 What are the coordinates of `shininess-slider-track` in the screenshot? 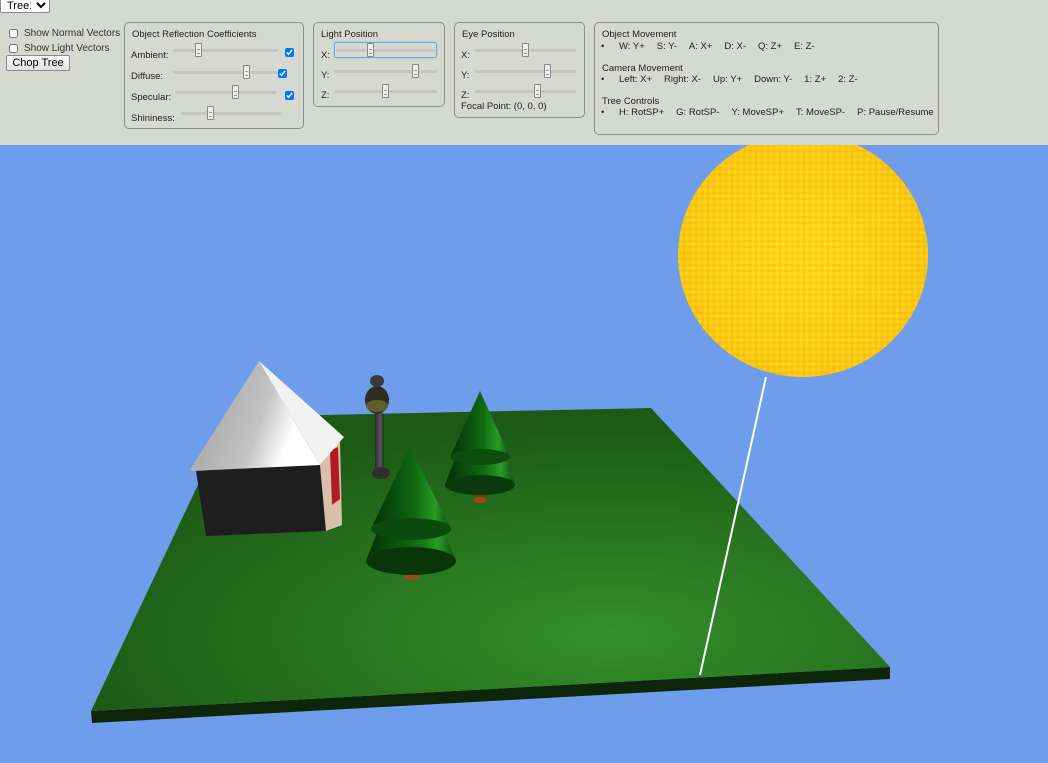 It's located at (231, 113).